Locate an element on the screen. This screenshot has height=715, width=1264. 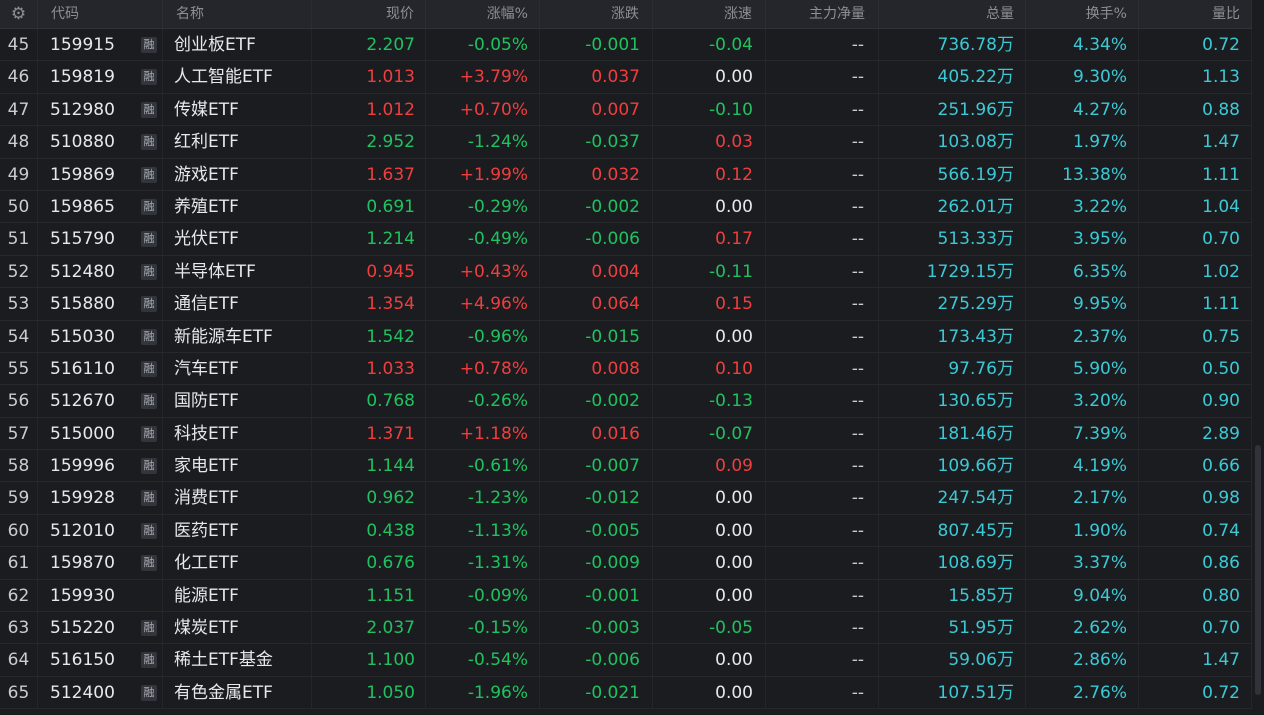
security-name: 化工ETF is located at coordinates (237, 563).